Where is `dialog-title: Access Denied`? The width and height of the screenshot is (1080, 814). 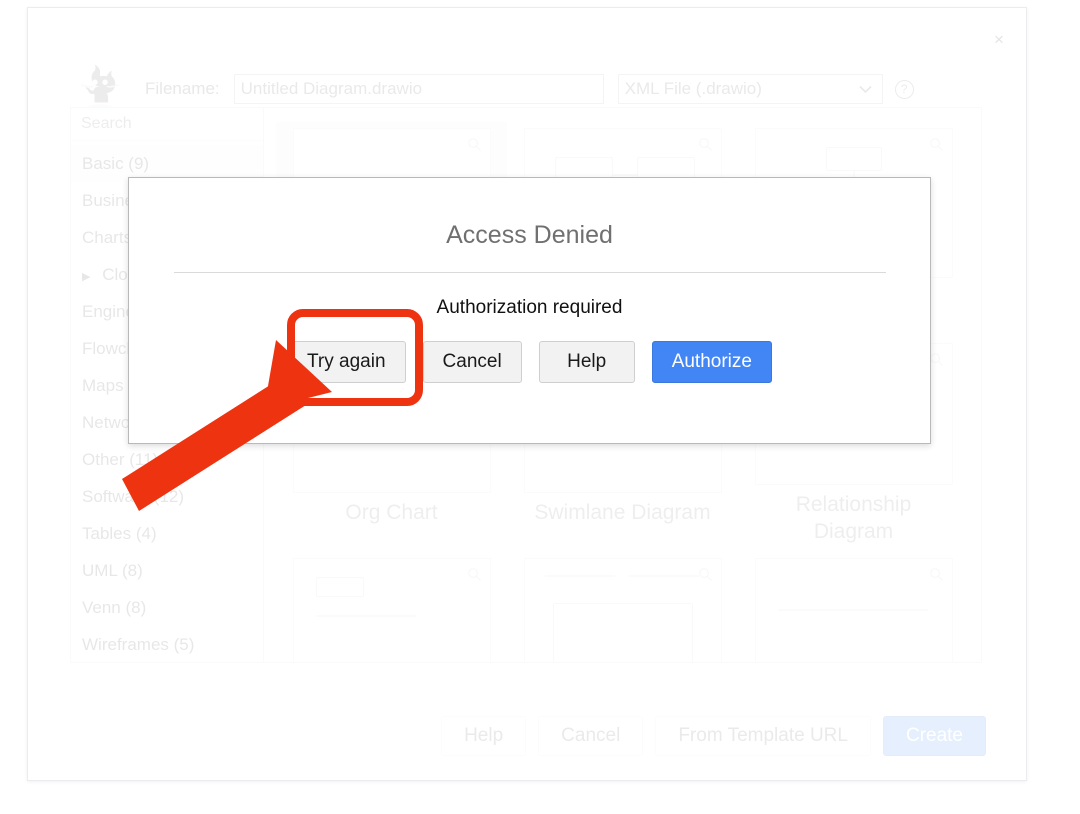
dialog-title: Access Denied is located at coordinates (529, 235).